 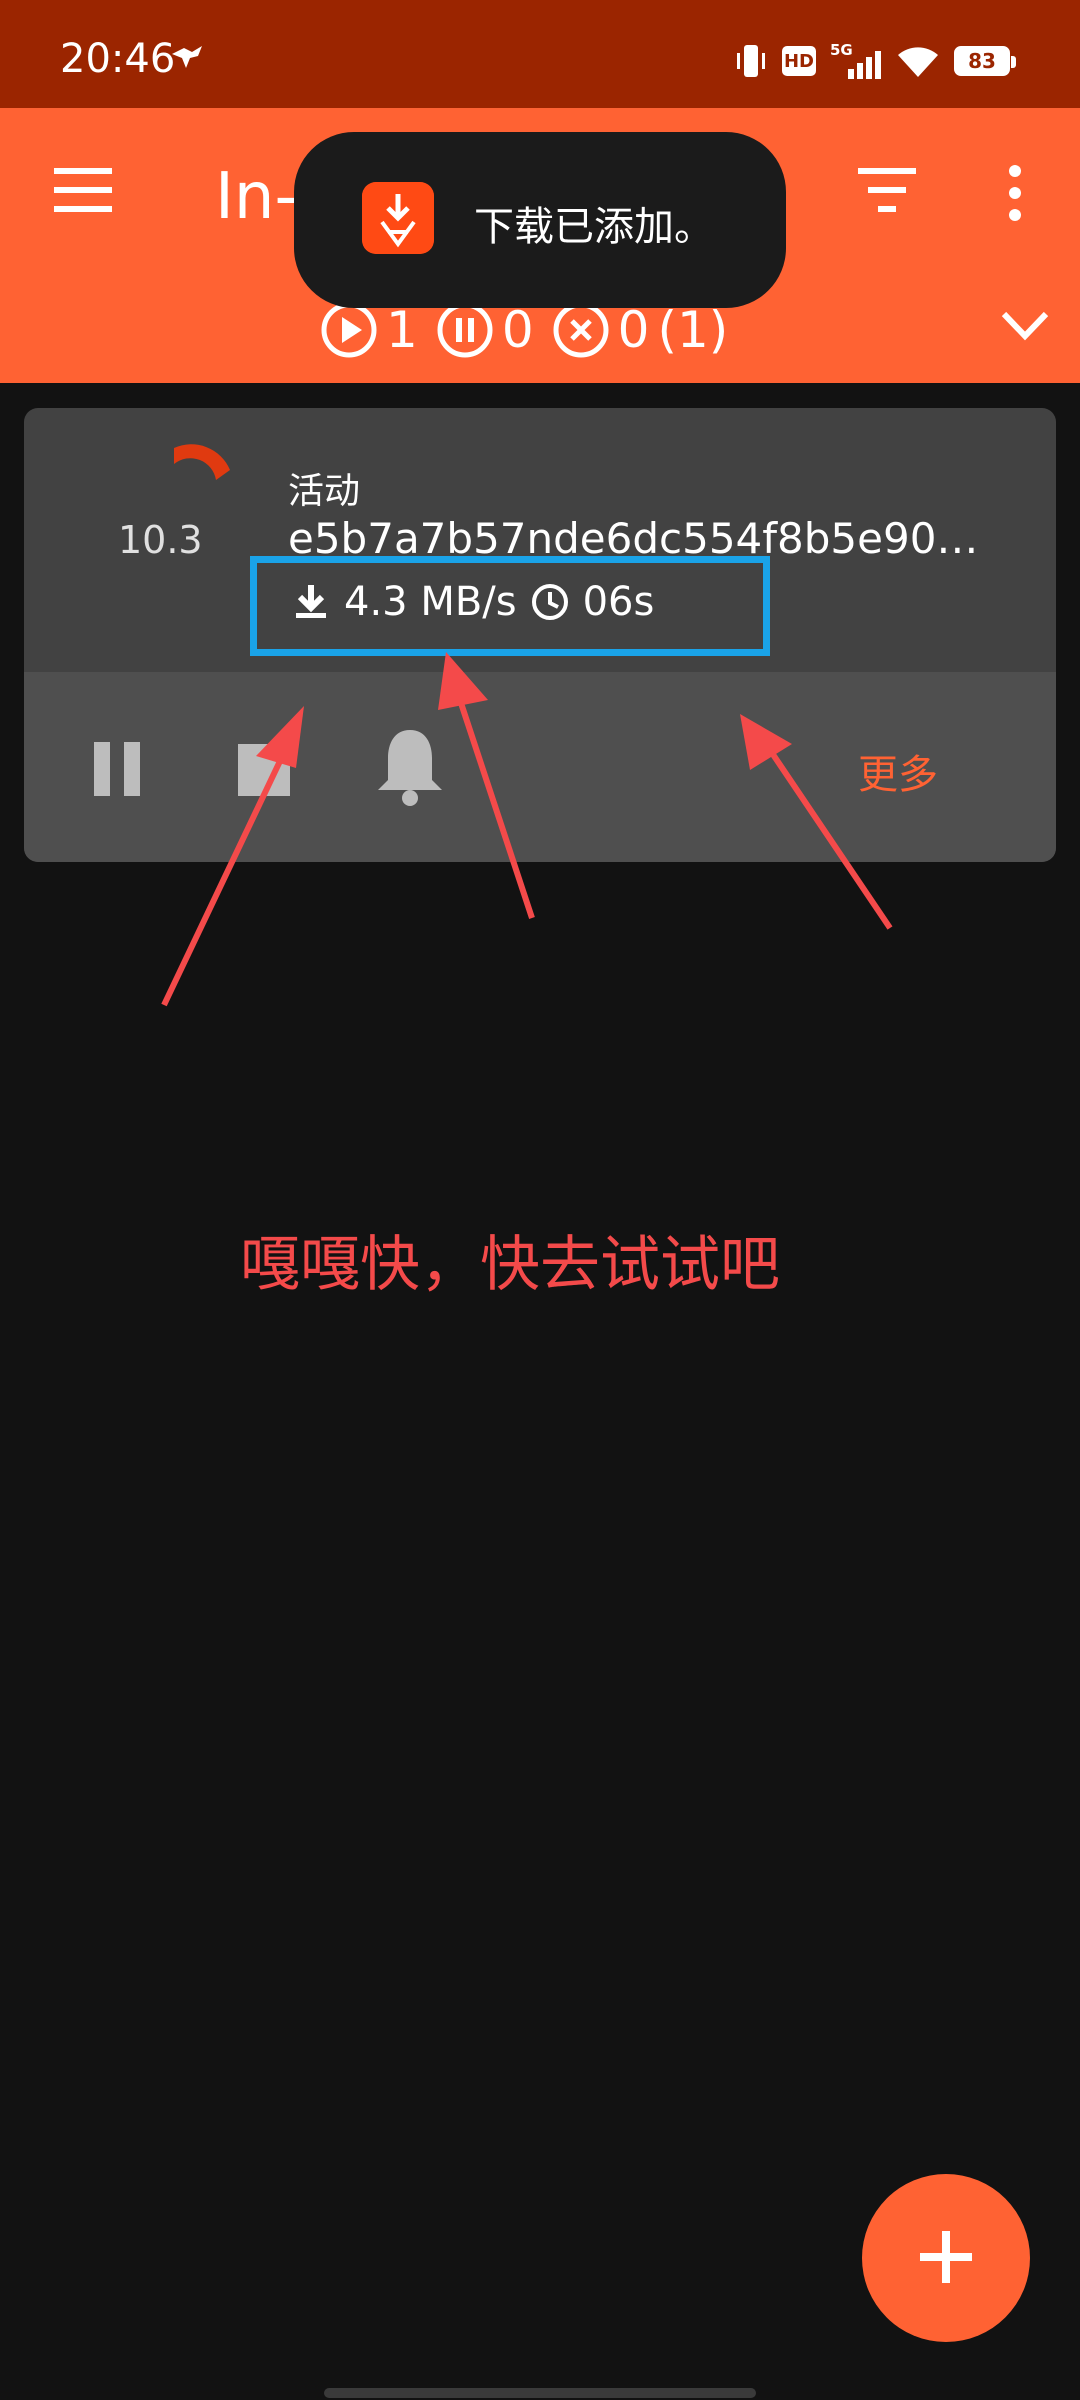 I want to click on annotation-arrows, so click(x=527, y=829).